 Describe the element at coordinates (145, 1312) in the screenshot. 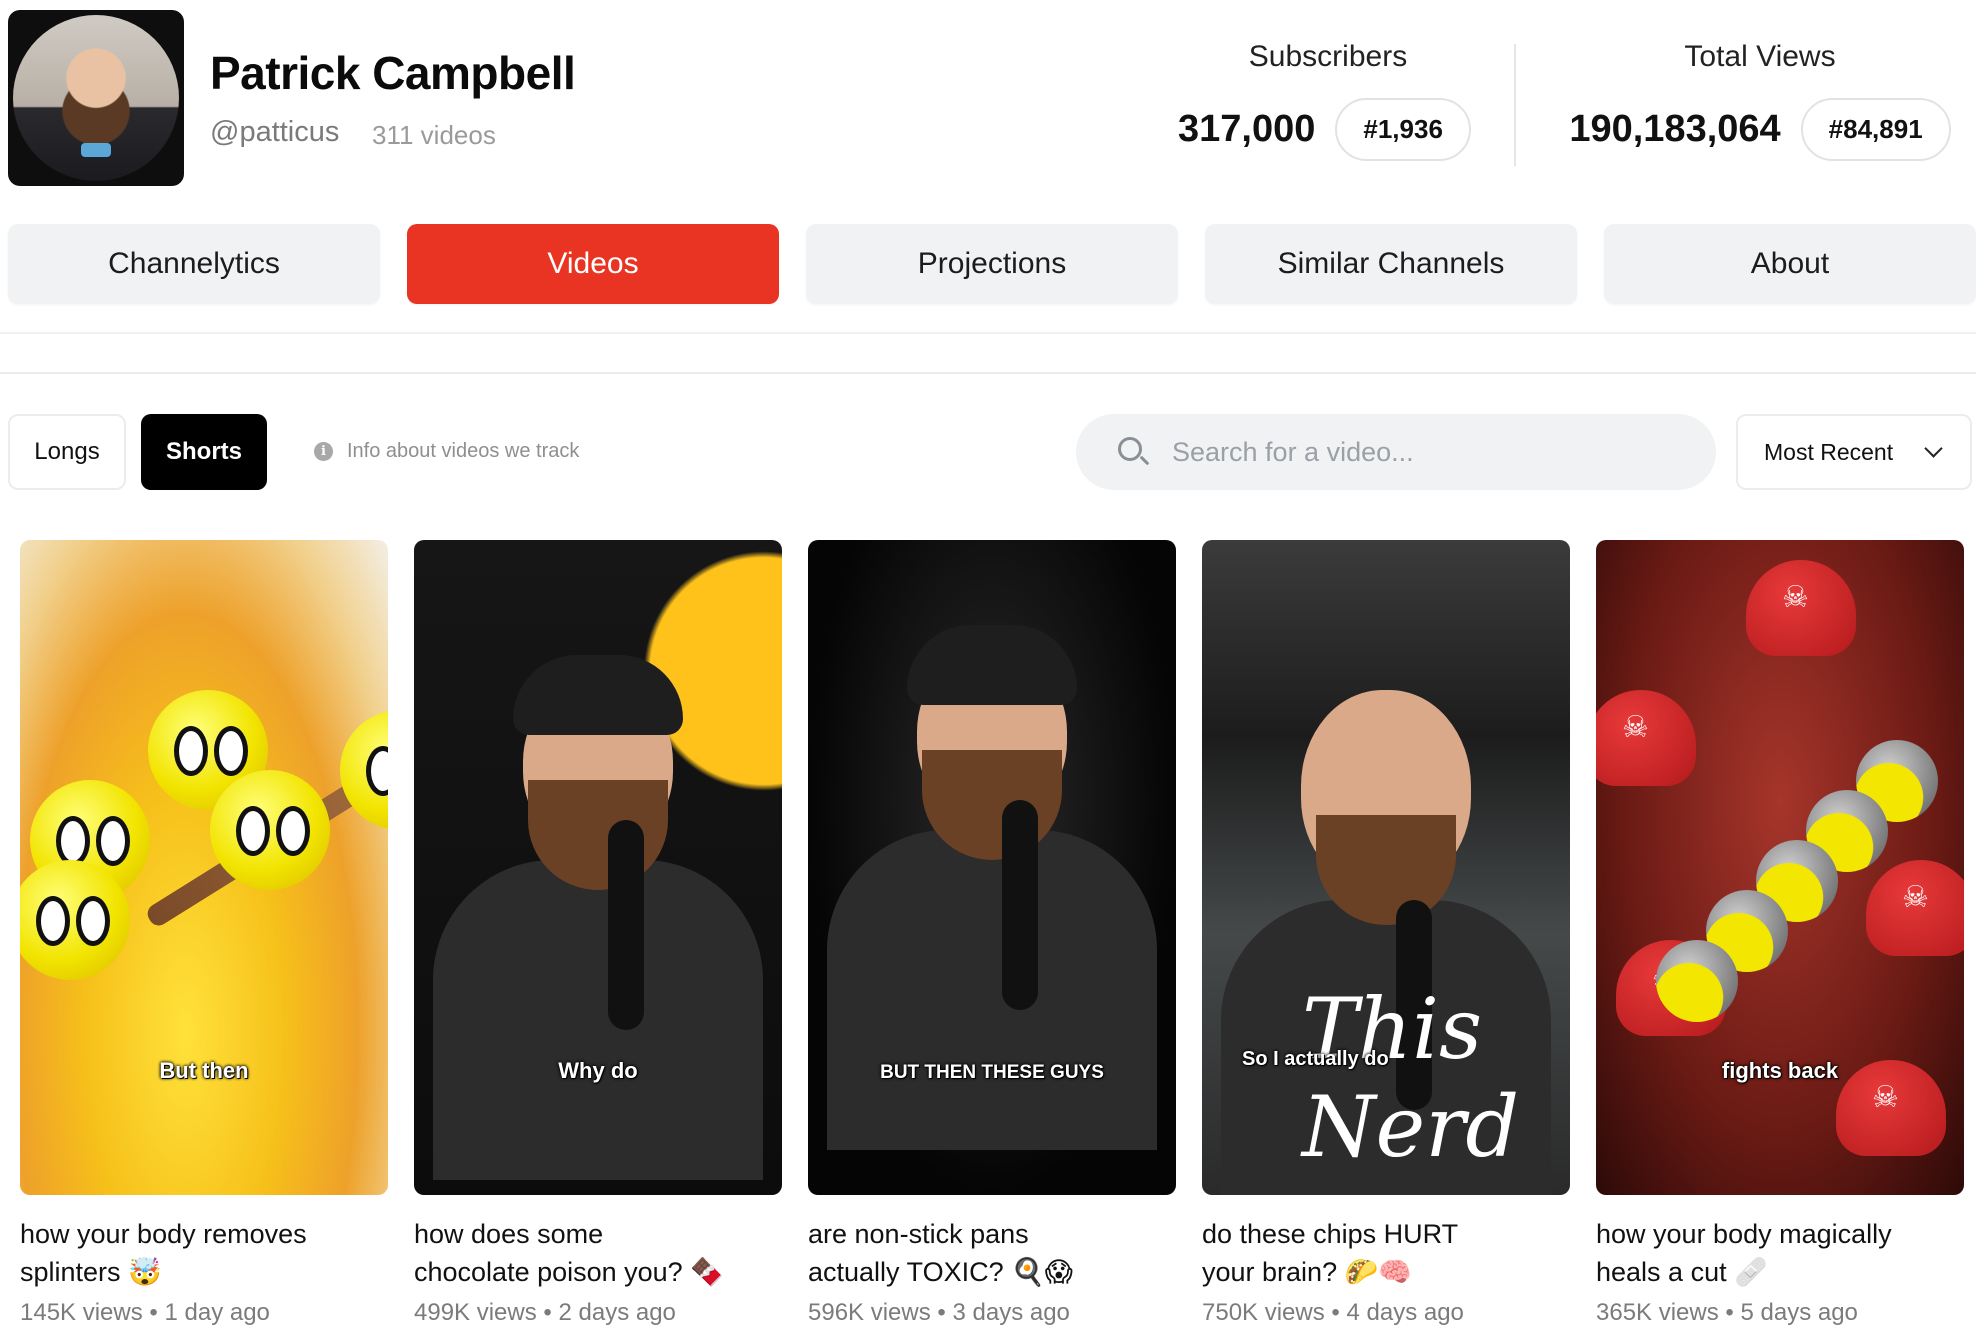

I see `video-meta: 145K views • 1 day ago` at that location.